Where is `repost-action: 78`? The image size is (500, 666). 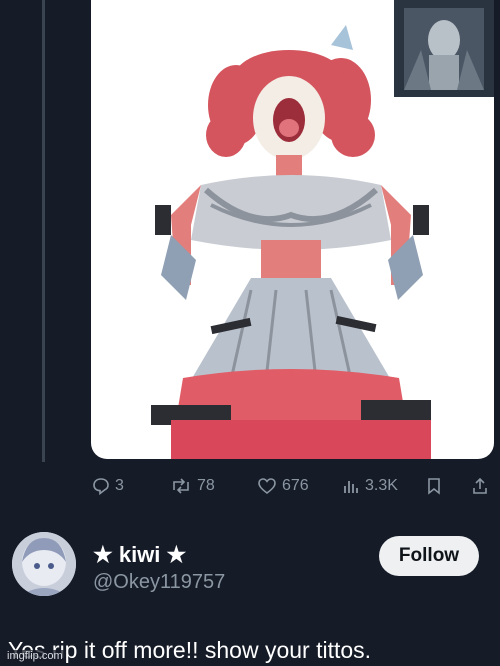
repost-action: 78 is located at coordinates (192, 486).